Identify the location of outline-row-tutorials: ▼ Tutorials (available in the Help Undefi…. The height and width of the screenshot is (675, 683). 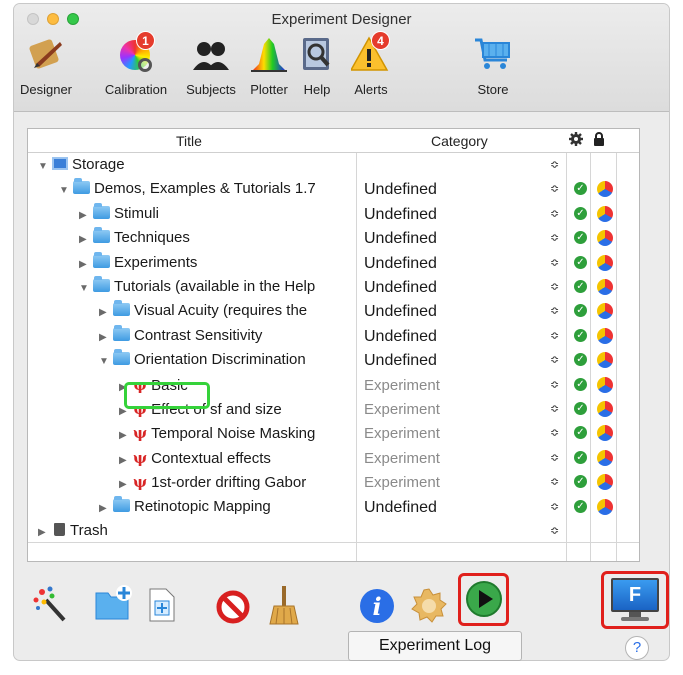
(333, 287).